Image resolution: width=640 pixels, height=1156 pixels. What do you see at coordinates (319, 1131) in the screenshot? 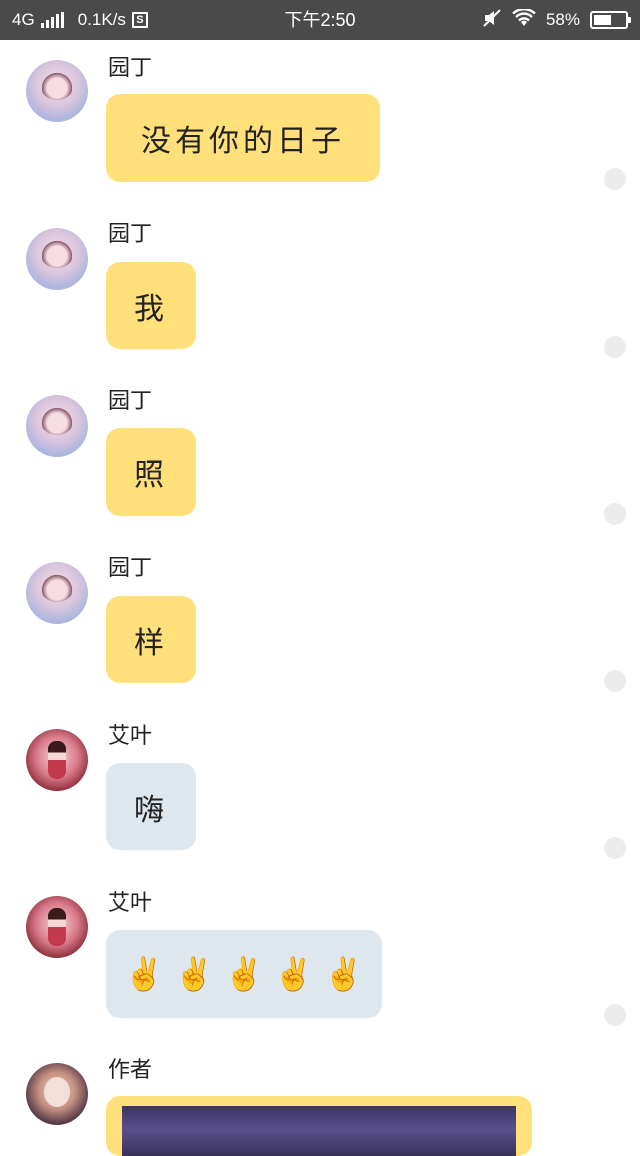
I see `image-thumbnail` at bounding box center [319, 1131].